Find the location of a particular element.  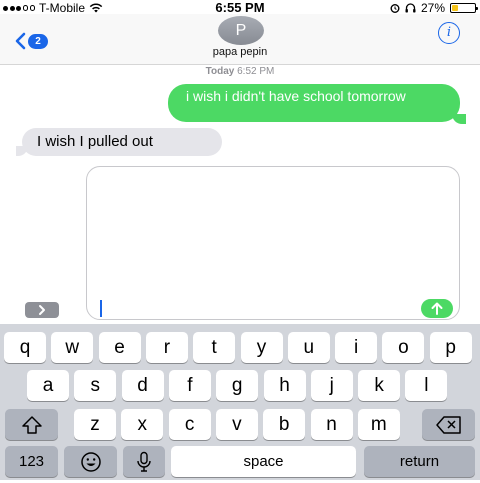

timestamp-time: 6:52 PM is located at coordinates (256, 71).